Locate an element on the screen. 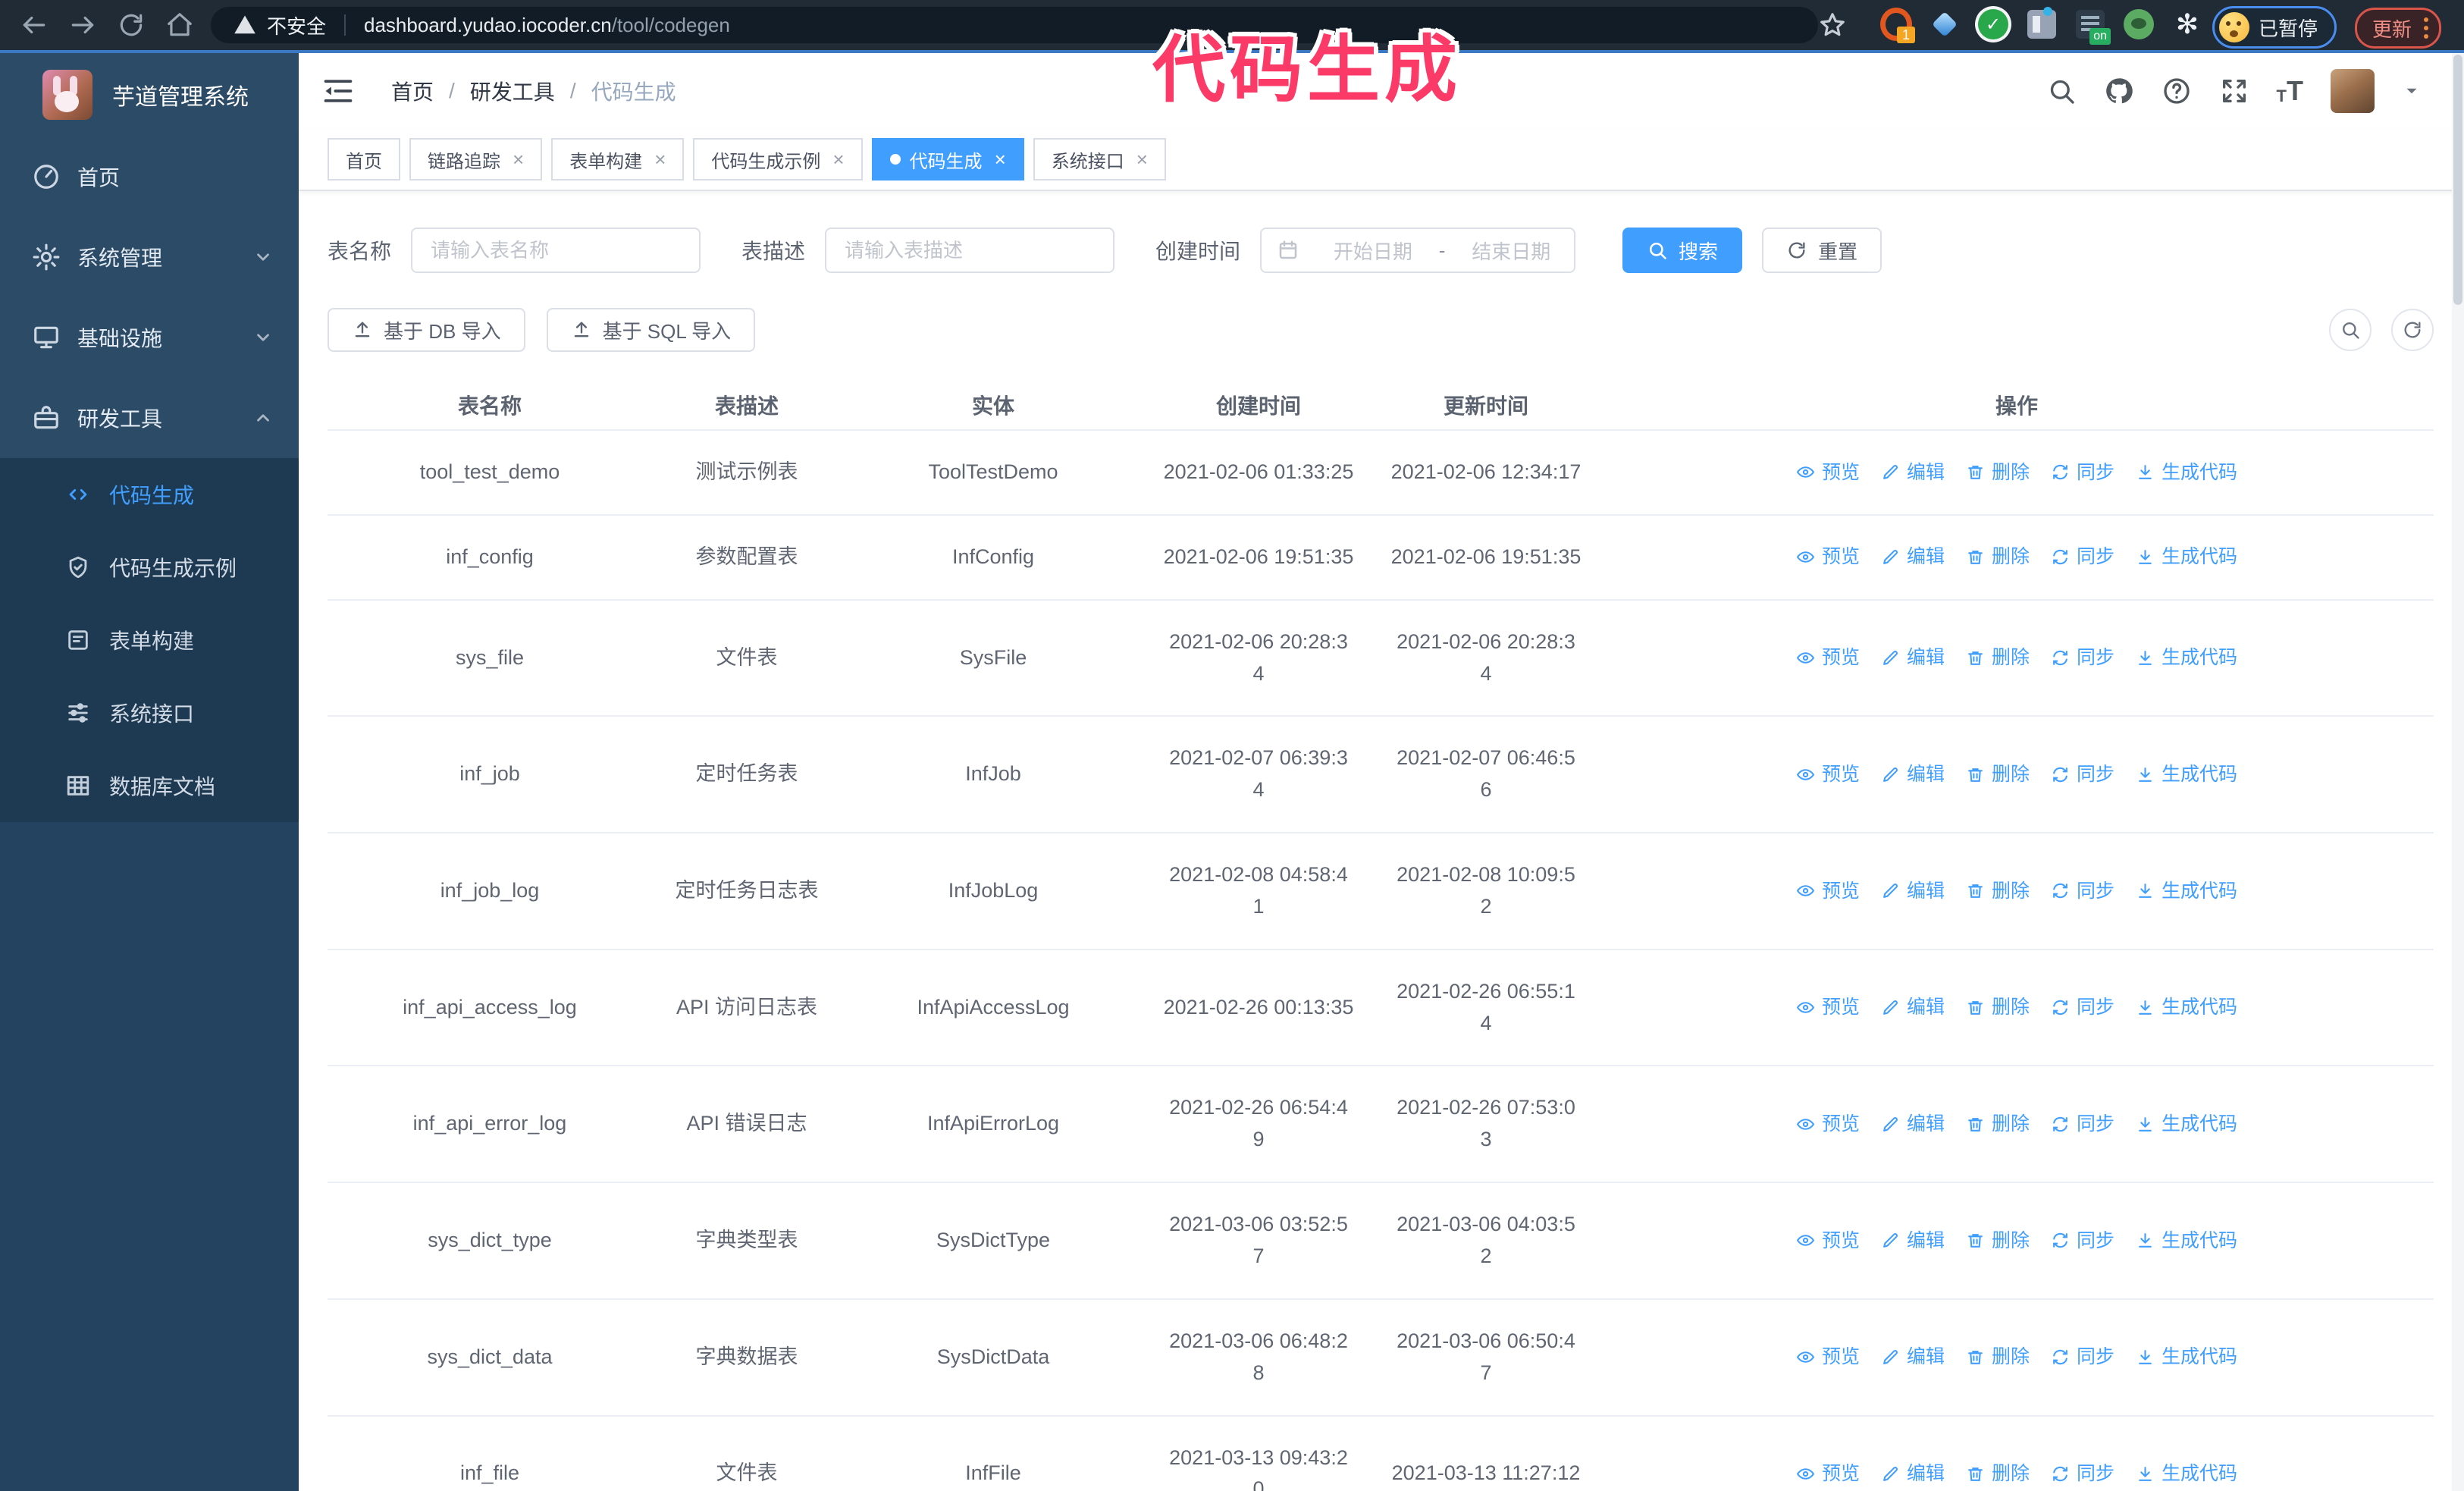 This screenshot has height=1491, width=2464. browser-back-icon is located at coordinates (35, 25).